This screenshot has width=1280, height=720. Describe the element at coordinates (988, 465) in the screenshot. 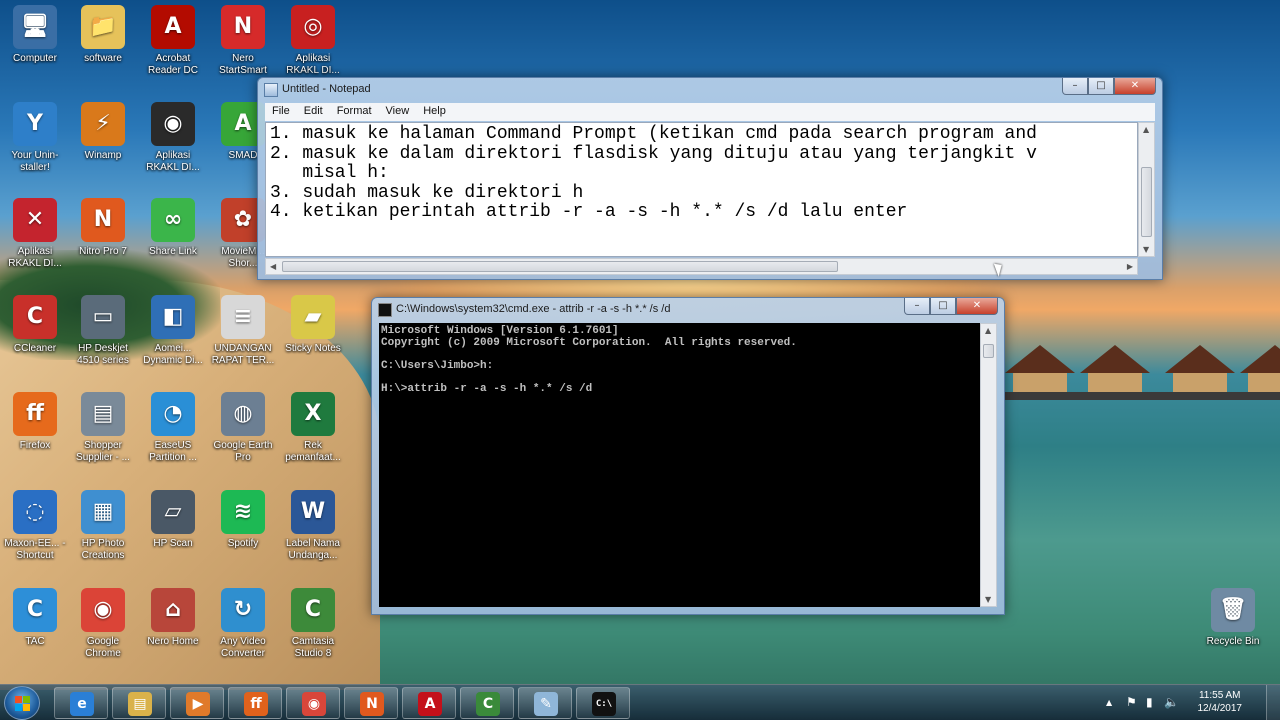

I see `cmd-vertical-scrollbar: ▲ ▼` at that location.